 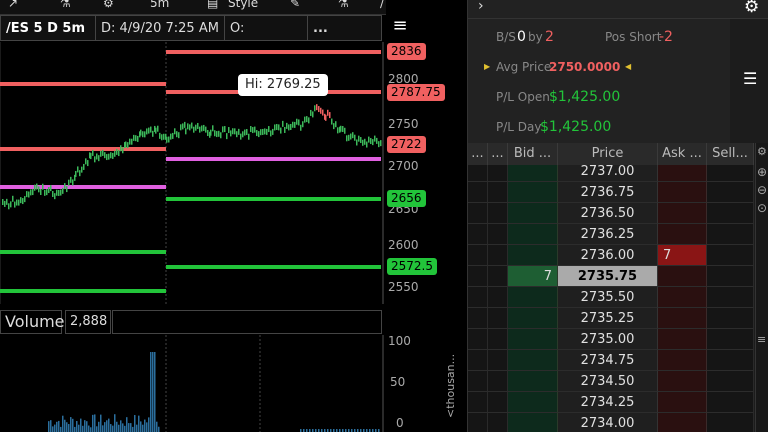 What do you see at coordinates (762, 172) in the screenshot?
I see `plus-icon: ⊕` at bounding box center [762, 172].